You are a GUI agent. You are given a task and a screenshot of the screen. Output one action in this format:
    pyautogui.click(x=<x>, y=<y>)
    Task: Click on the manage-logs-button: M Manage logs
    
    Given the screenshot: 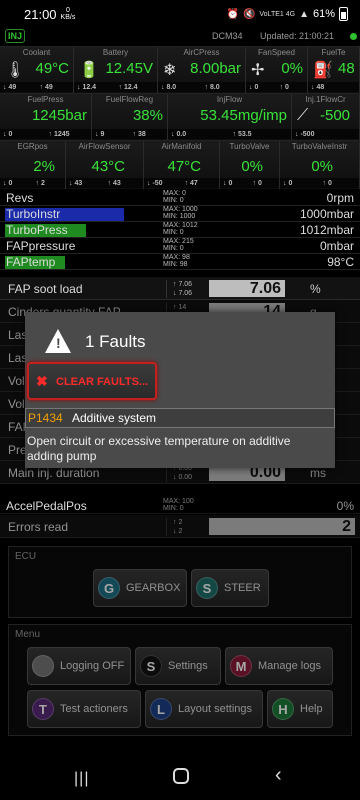 What is the action you would take?
    pyautogui.click(x=279, y=666)
    